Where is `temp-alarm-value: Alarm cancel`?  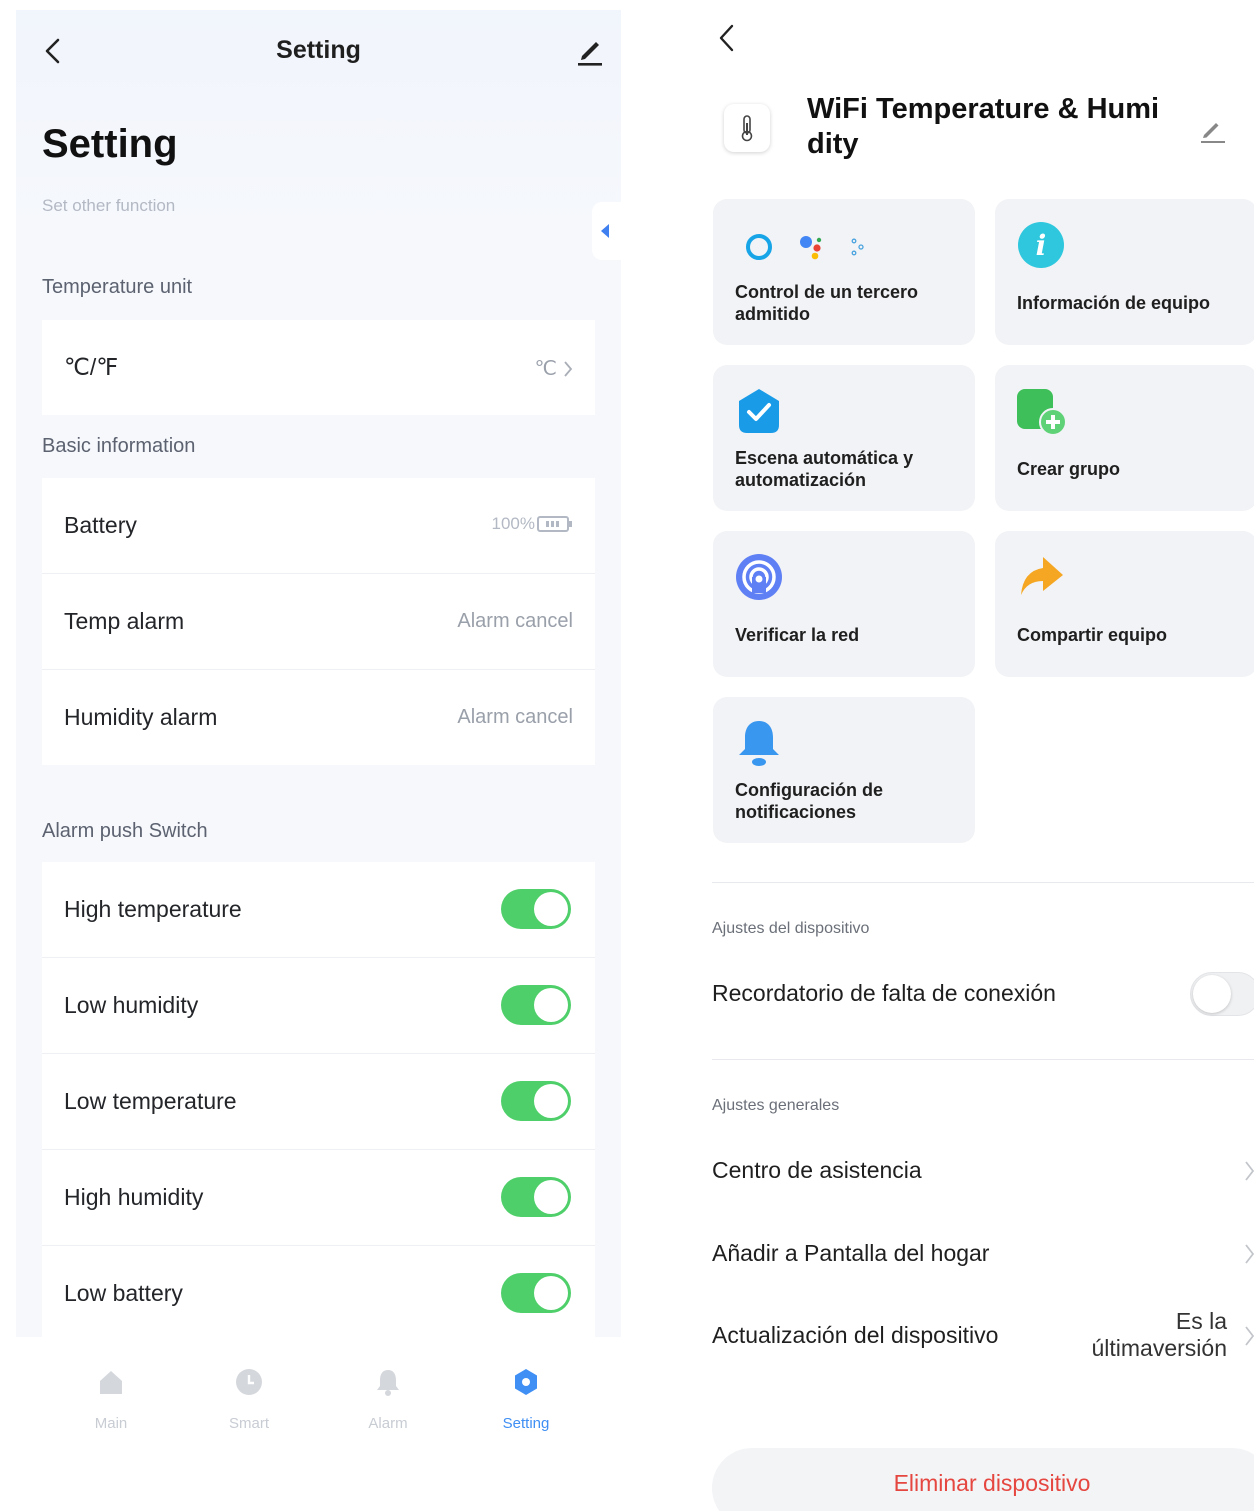 temp-alarm-value: Alarm cancel is located at coordinates (515, 621).